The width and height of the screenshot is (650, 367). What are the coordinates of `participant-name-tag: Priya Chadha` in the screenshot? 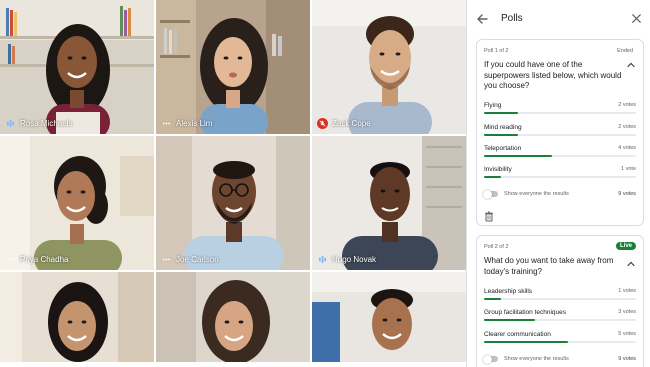 It's located at (36, 259).